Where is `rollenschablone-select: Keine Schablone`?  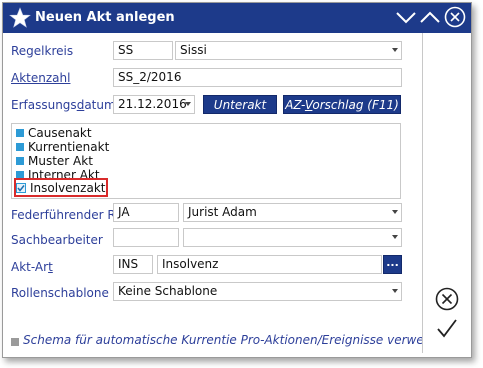
rollenschablone-select: Keine Schablone is located at coordinates (257, 291).